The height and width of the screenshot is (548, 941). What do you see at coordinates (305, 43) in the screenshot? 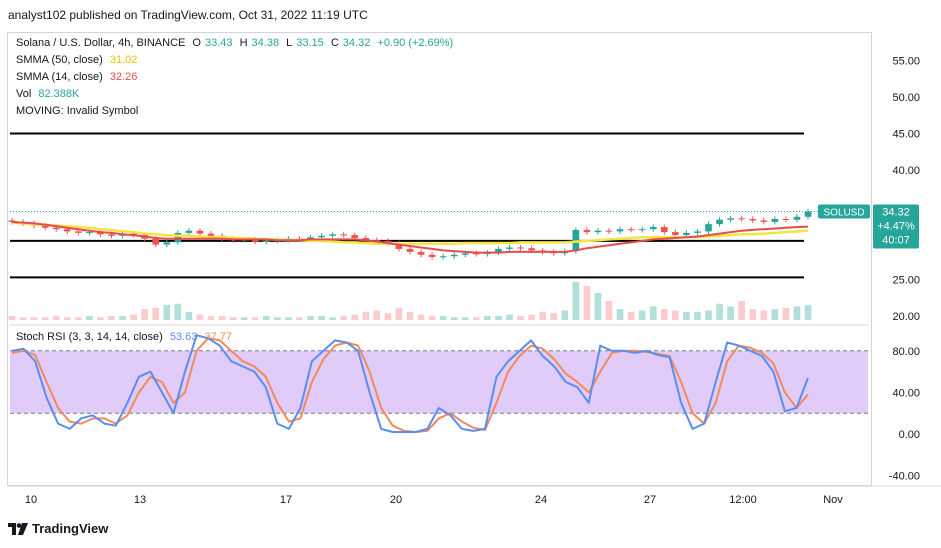
I see `ohlc-low: L 33.15` at bounding box center [305, 43].